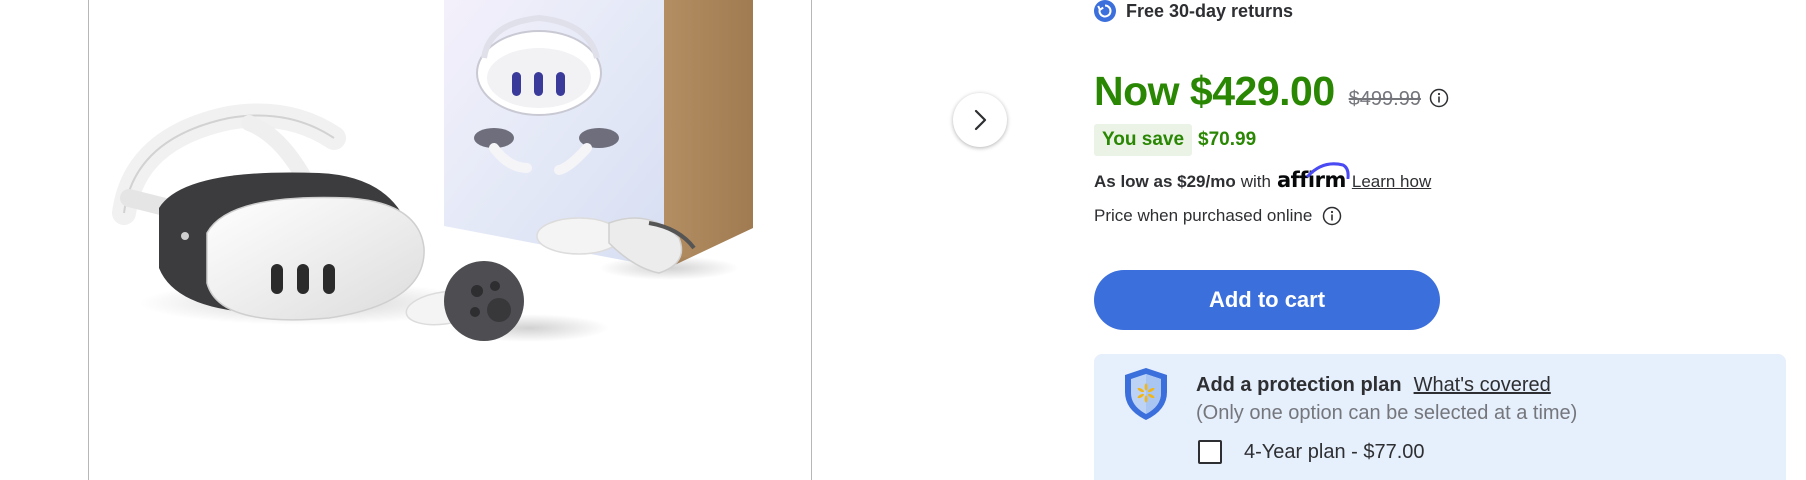  I want to click on affirm-with-text: with, so click(1255, 181).